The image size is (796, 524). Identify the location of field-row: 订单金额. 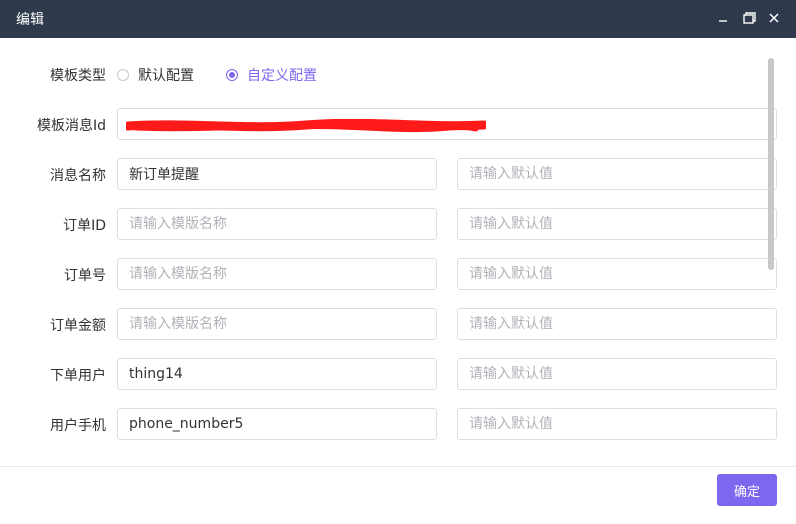
(398, 324).